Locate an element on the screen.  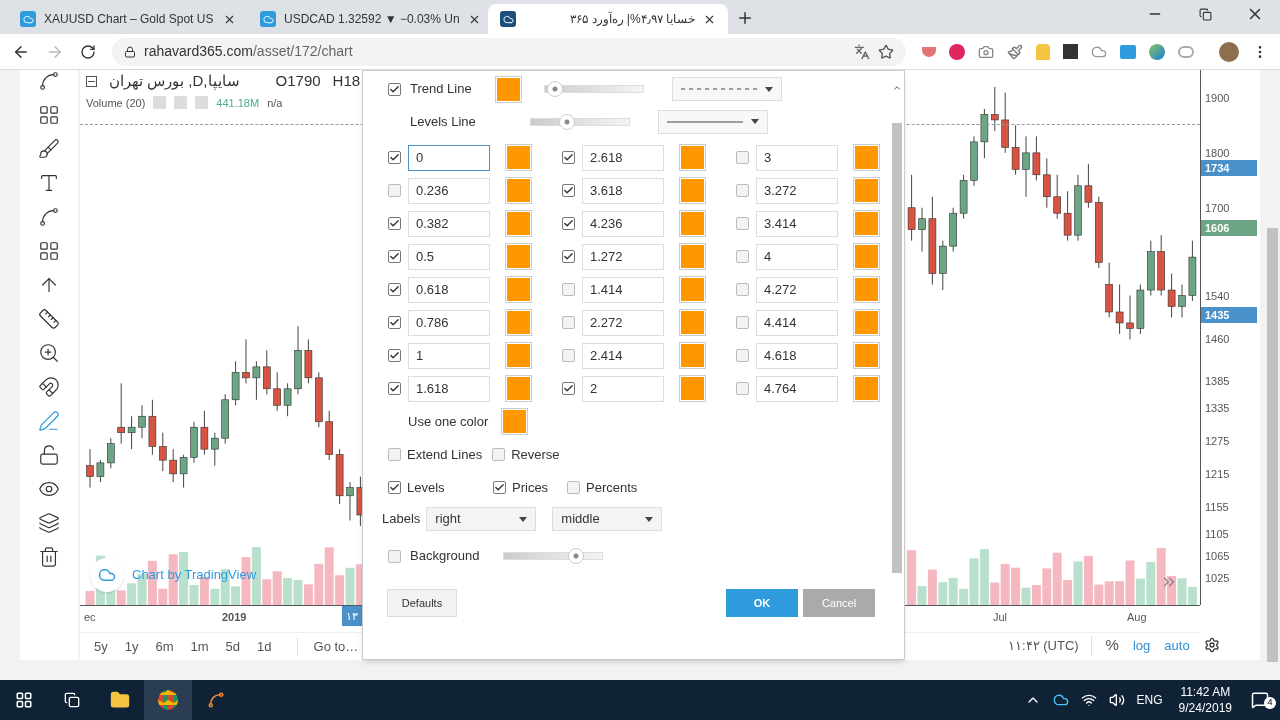
address-bar: rahavard365.com/asset/172/chart is located at coordinates (509, 51).